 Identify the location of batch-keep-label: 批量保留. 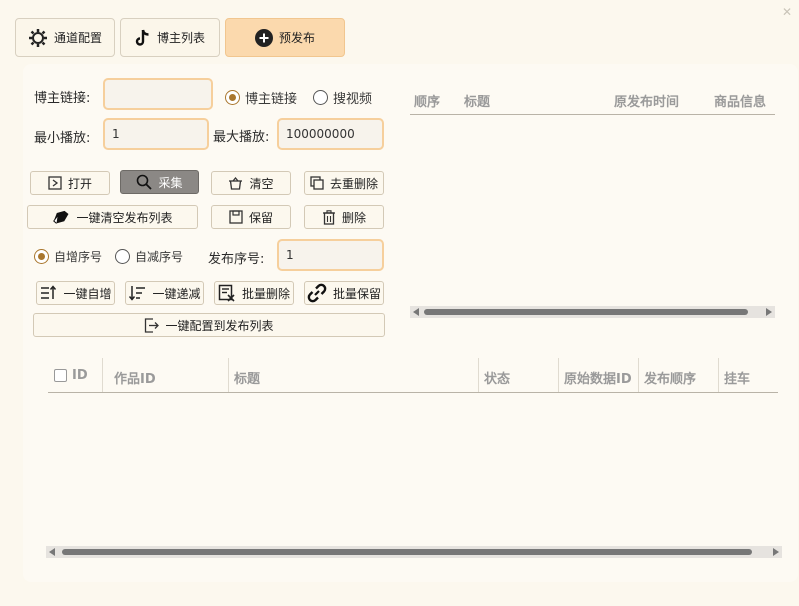
(356, 293).